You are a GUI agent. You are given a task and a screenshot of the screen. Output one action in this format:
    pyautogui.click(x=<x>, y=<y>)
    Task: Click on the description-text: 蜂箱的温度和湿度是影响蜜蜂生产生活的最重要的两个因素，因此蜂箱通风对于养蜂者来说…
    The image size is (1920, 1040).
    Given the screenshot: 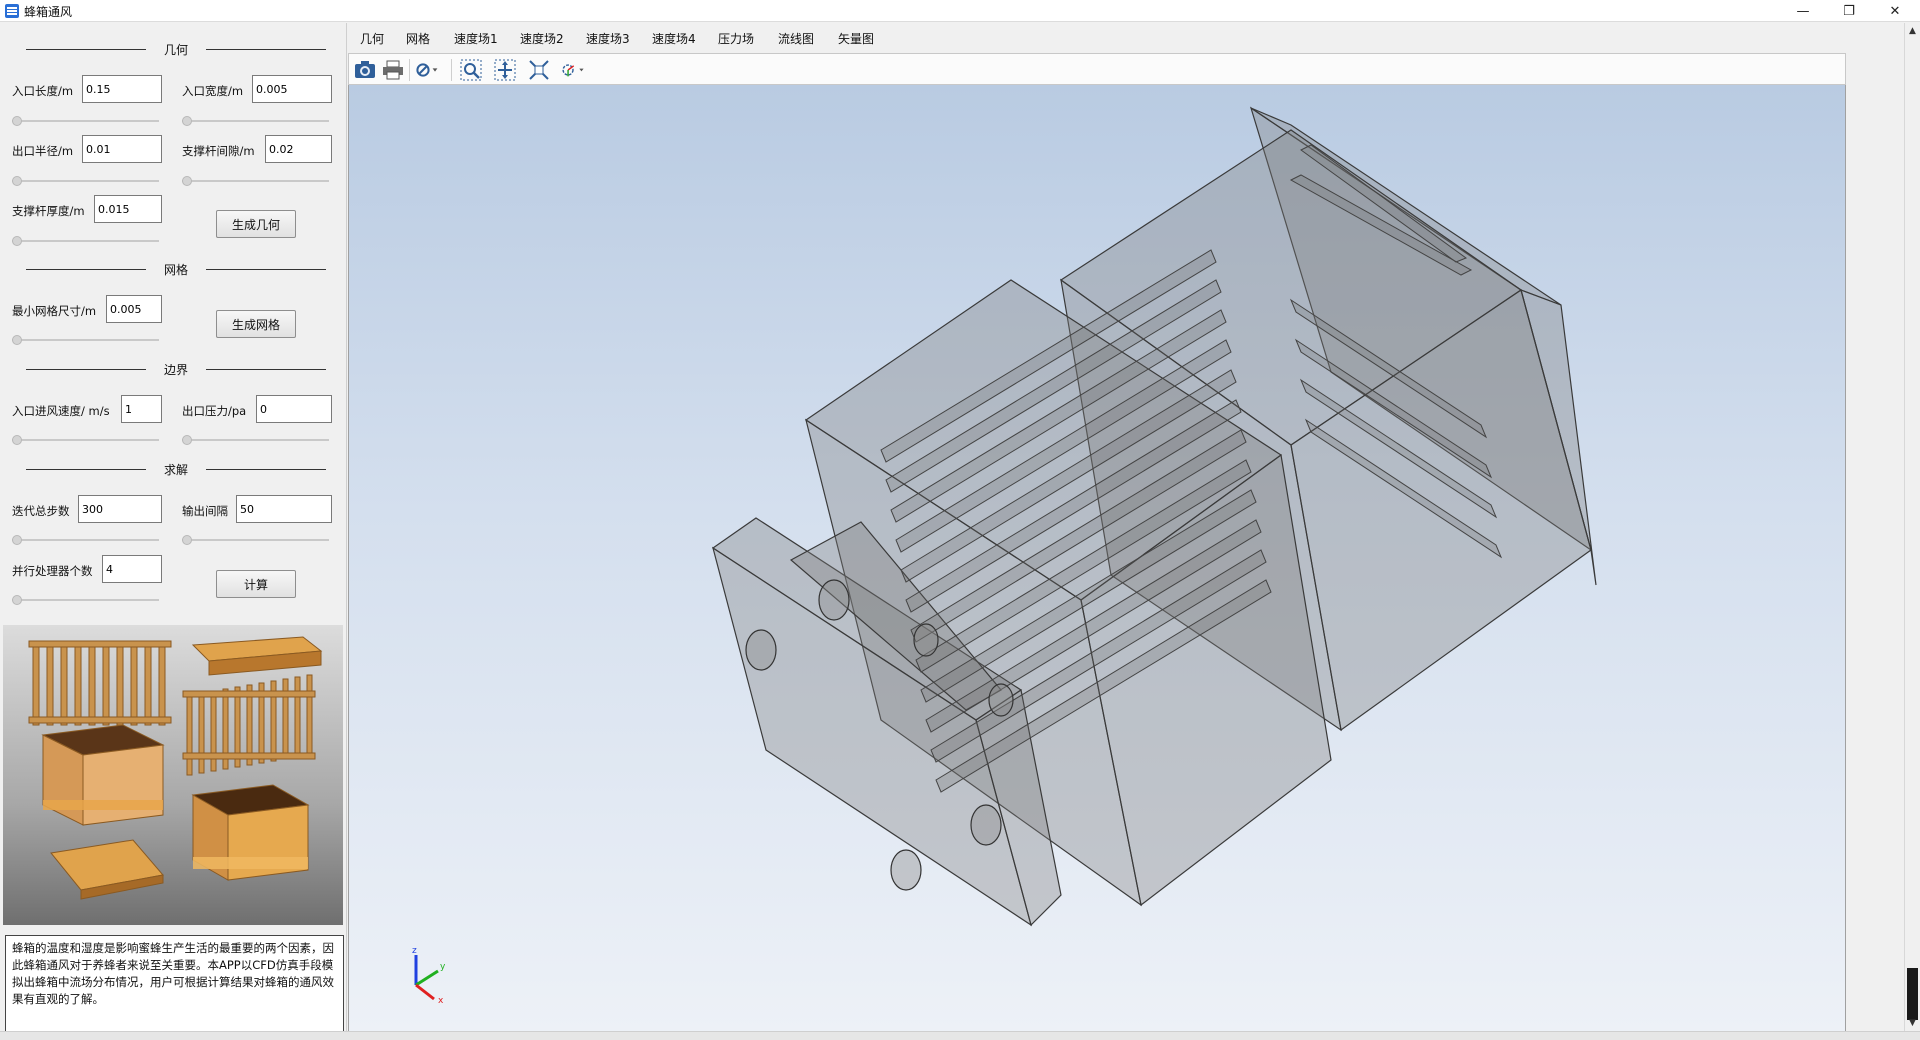 What is the action you would take?
    pyautogui.click(x=174, y=987)
    